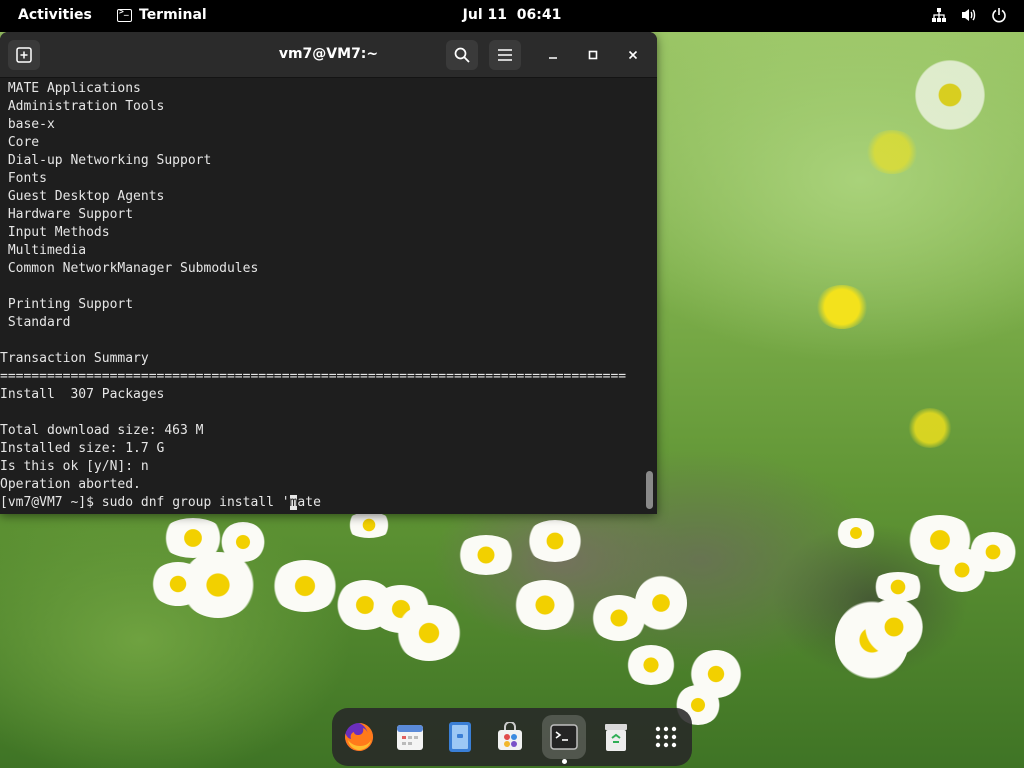 The height and width of the screenshot is (768, 1024). What do you see at coordinates (20, 142) in the screenshot?
I see `terminal-line: Core` at bounding box center [20, 142].